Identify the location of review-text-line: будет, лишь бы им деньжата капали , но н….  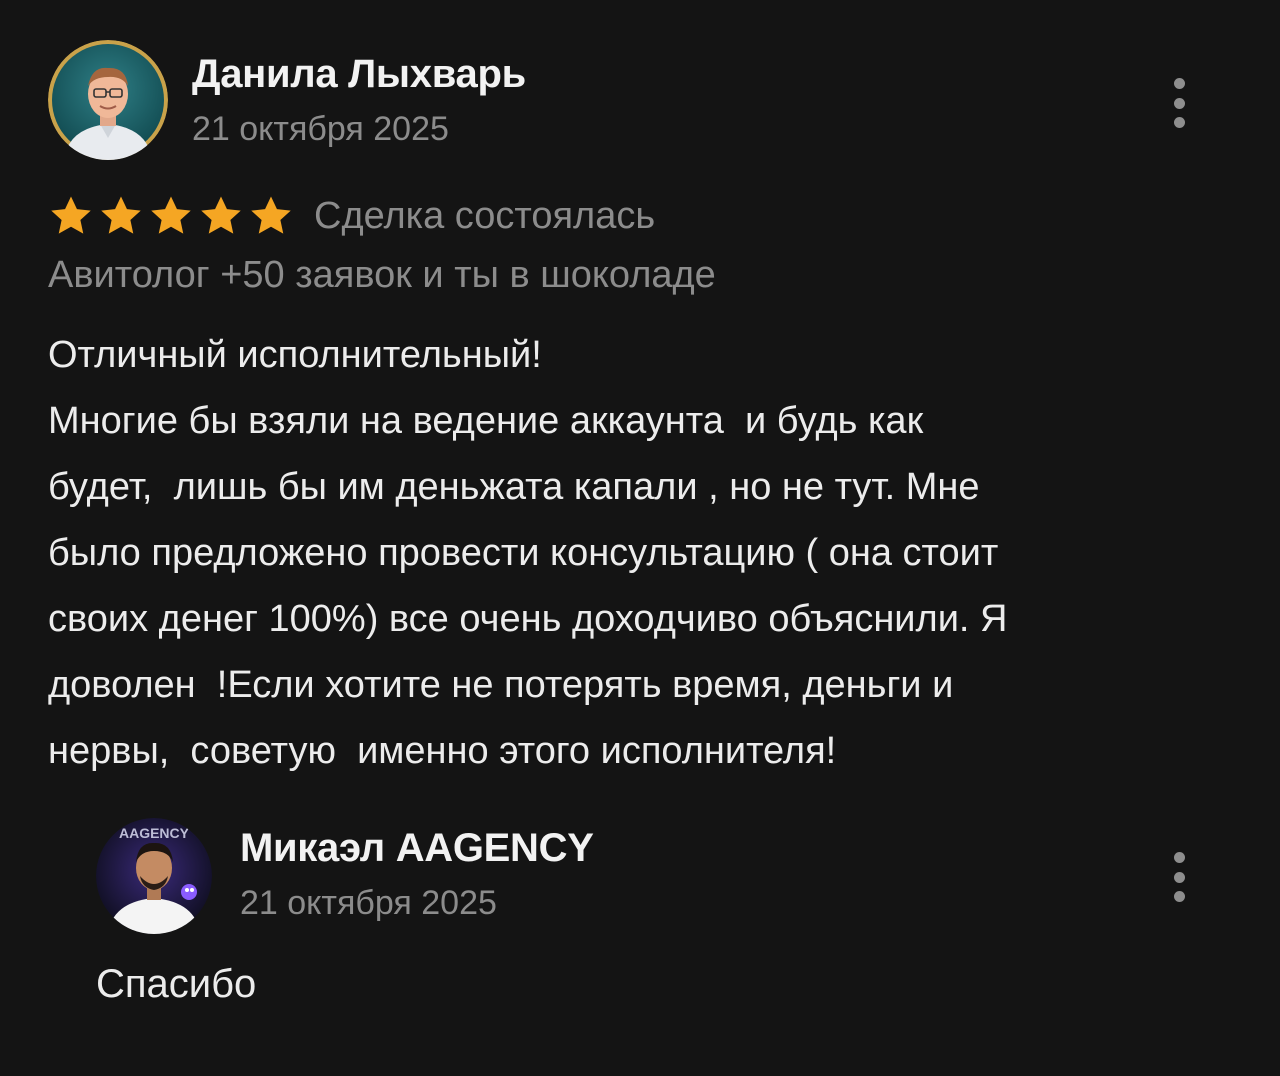
(514, 487).